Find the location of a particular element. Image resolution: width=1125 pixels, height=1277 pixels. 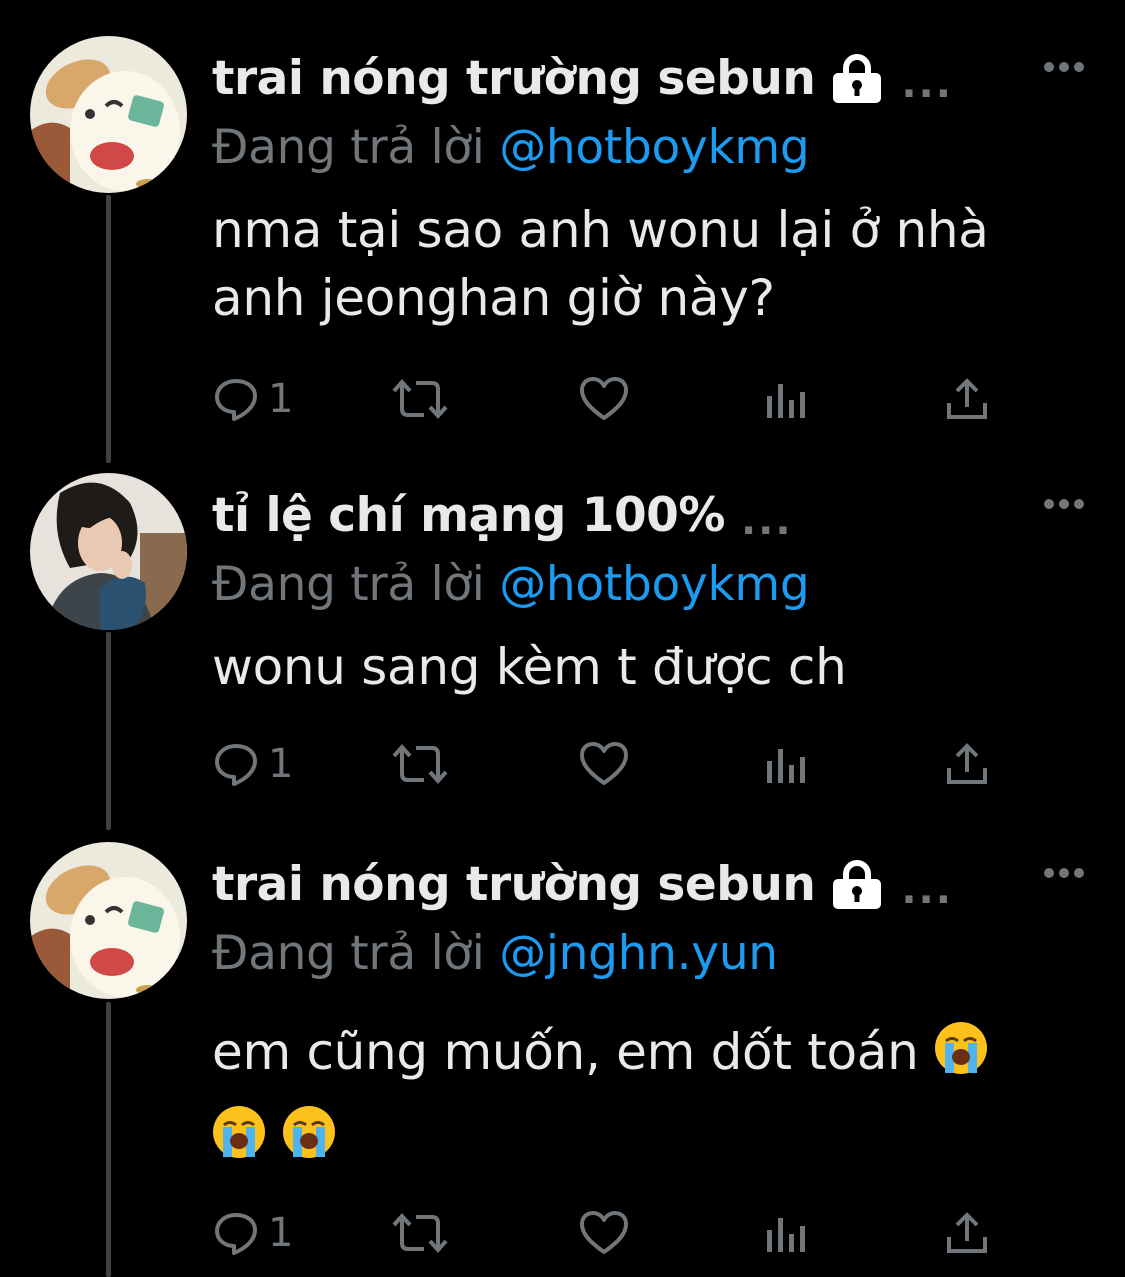

replying-to: Đang trả lời @jnghn.yun is located at coordinates (495, 953).